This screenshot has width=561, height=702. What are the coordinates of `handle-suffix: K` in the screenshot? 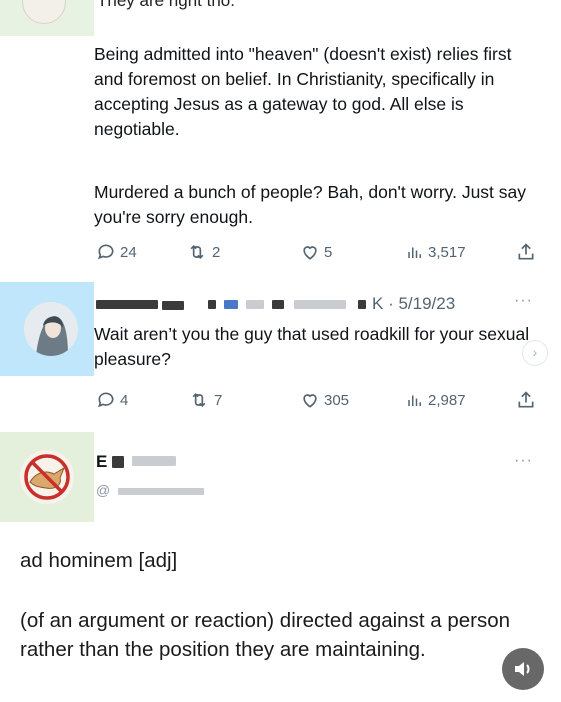 It's located at (378, 303).